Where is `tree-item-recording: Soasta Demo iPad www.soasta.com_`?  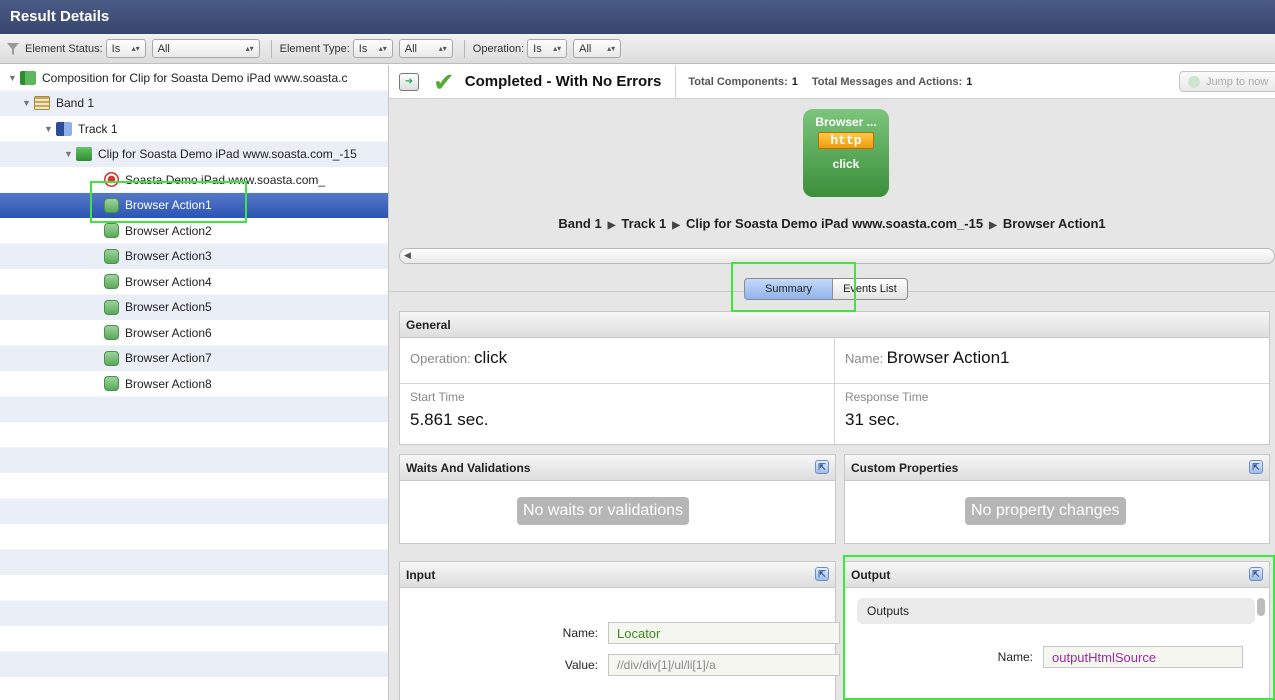
tree-item-recording: Soasta Demo iPad www.soasta.com_ is located at coordinates (194, 180).